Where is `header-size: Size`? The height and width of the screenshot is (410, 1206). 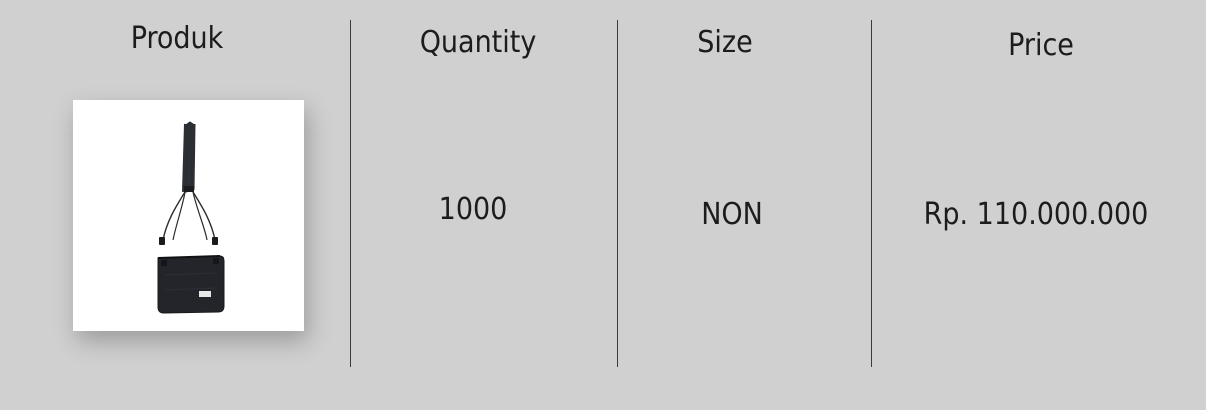
header-size: Size is located at coordinates (725, 42).